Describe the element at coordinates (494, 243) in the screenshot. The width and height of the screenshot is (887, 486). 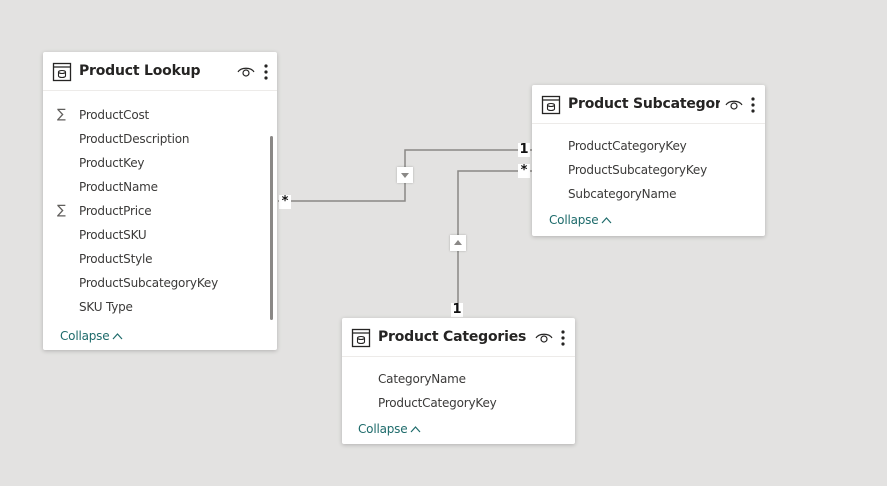
I see `relationship-line-categories-subcategories` at that location.